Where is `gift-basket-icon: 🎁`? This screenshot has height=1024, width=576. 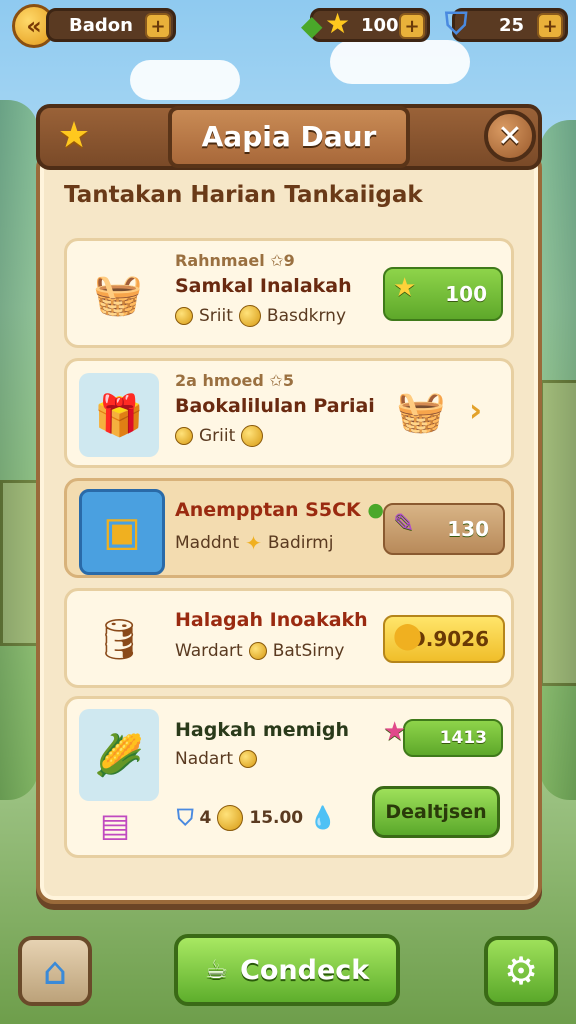 gift-basket-icon: 🎁 is located at coordinates (119, 415).